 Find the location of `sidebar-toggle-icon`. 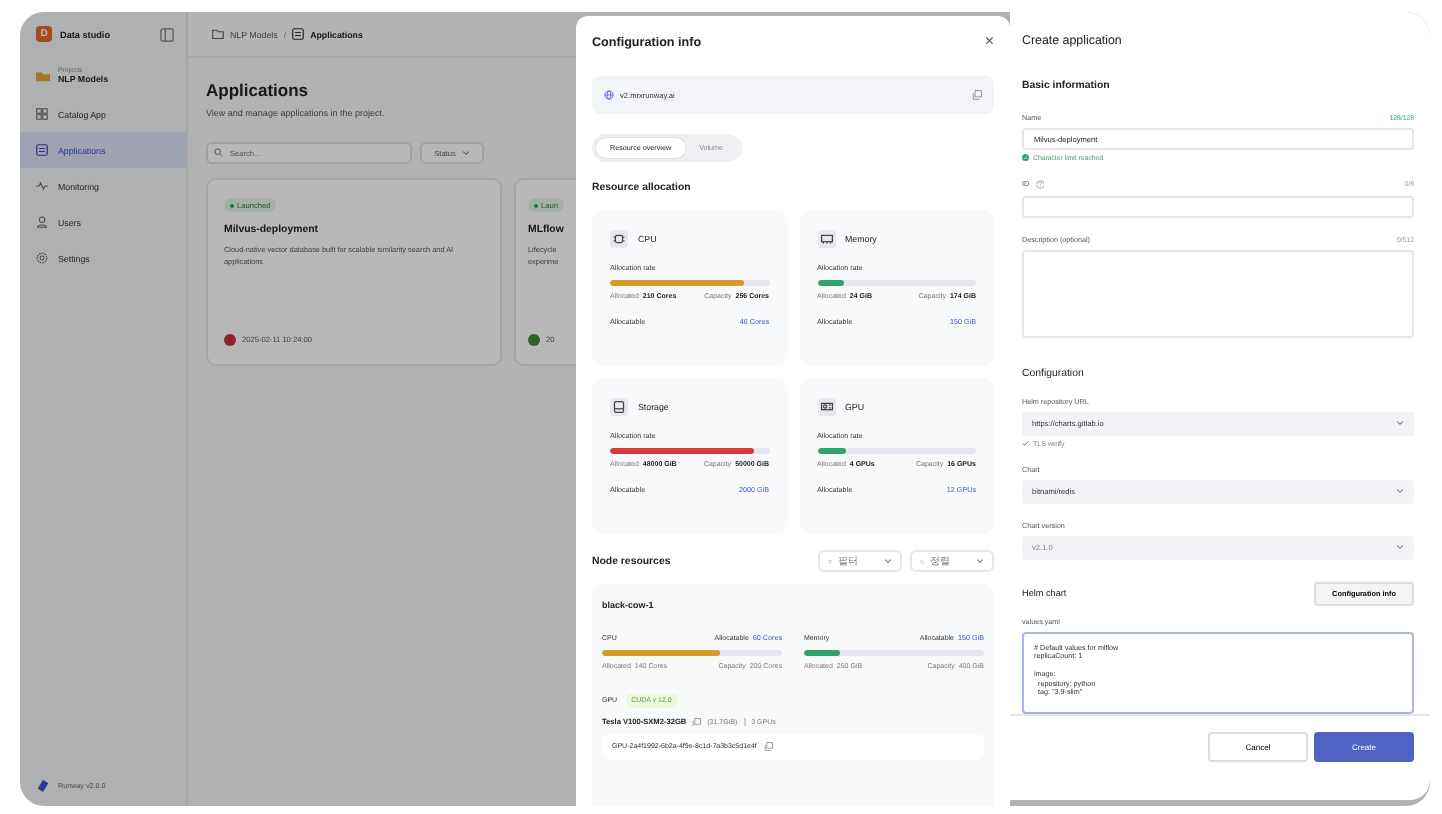

sidebar-toggle-icon is located at coordinates (167, 34).